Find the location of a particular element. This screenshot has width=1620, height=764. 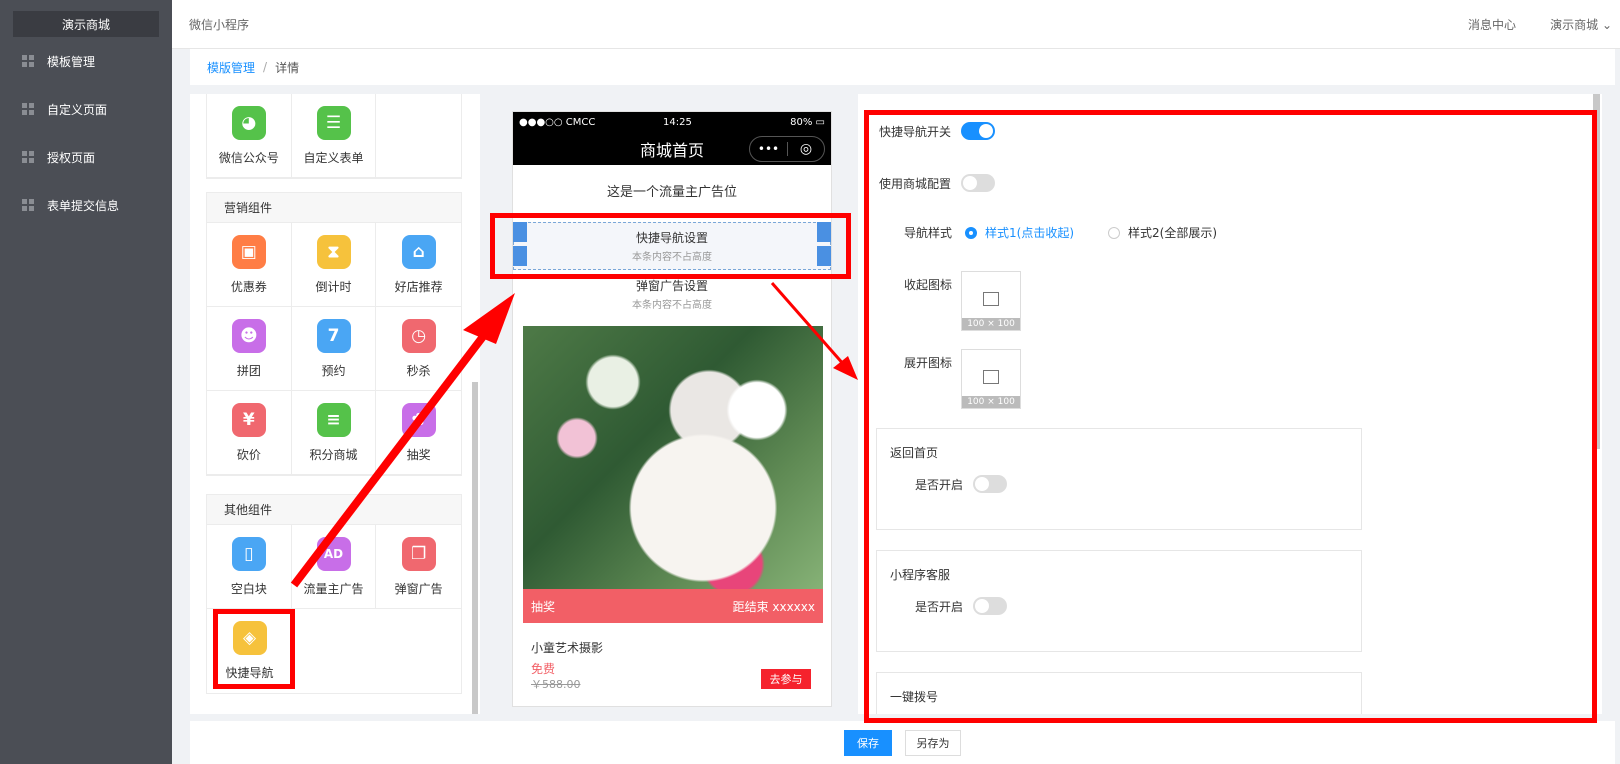

more-icon: ••• is located at coordinates (768, 149).